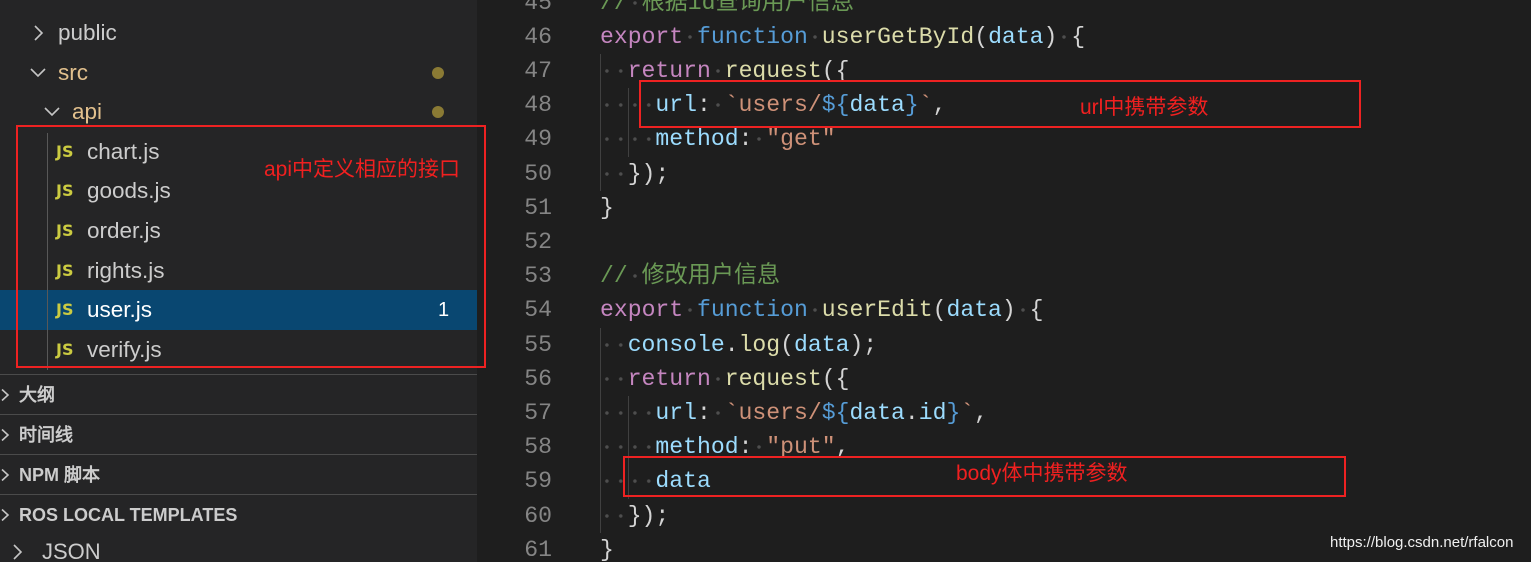 This screenshot has width=1531, height=562. Describe the element at coordinates (1065, 208) in the screenshot. I see `code-line: }` at that location.